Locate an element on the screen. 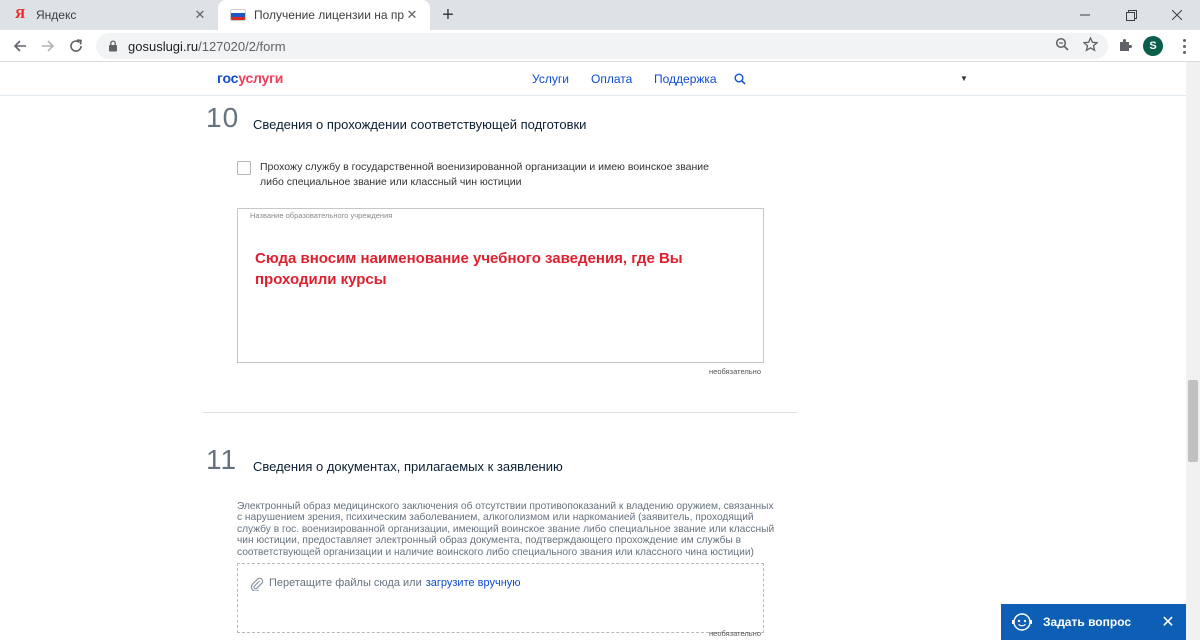  section-number: 11 is located at coordinates (222, 459).